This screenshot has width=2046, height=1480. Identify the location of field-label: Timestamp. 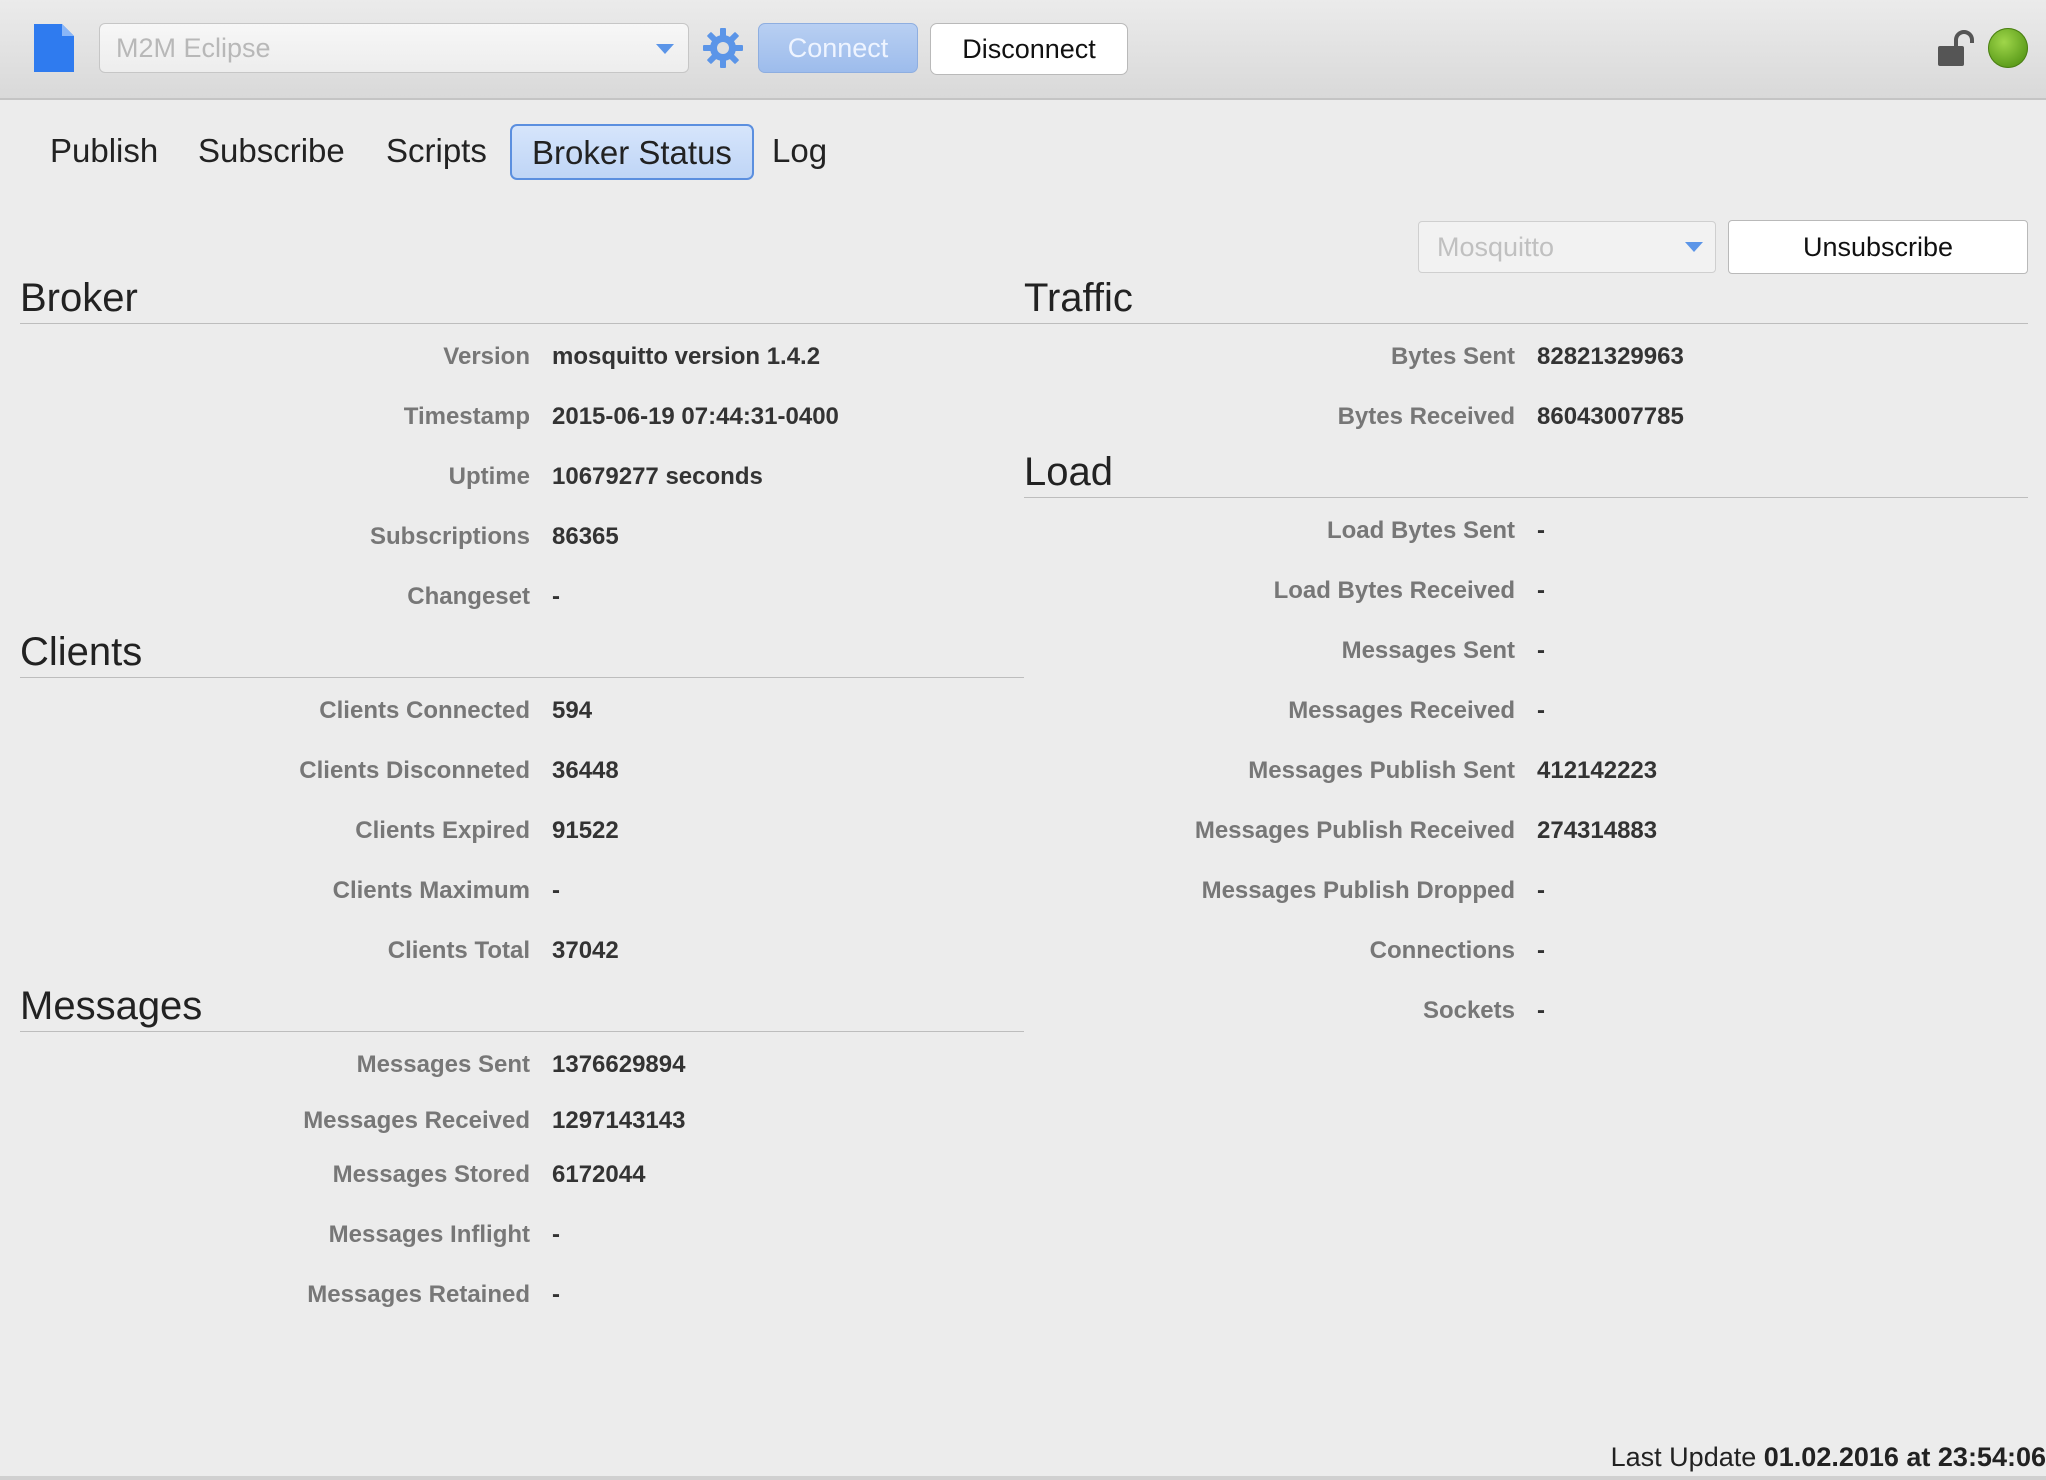
(466, 416).